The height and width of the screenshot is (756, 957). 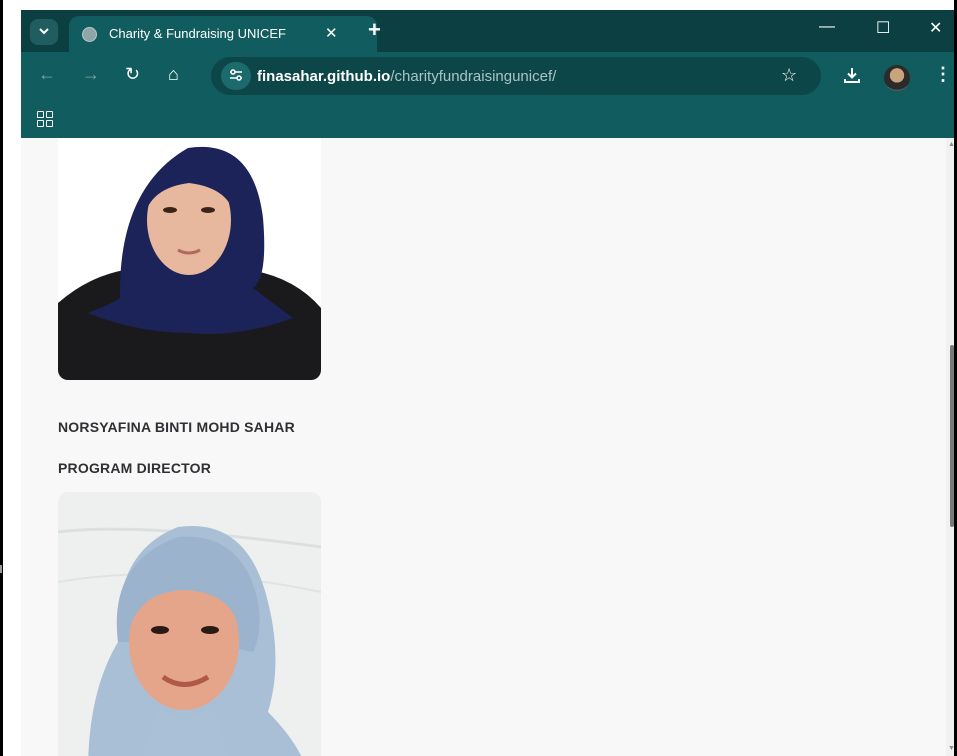 What do you see at coordinates (473, 76) in the screenshot?
I see `url-path: /charityfundraisingunicef/` at bounding box center [473, 76].